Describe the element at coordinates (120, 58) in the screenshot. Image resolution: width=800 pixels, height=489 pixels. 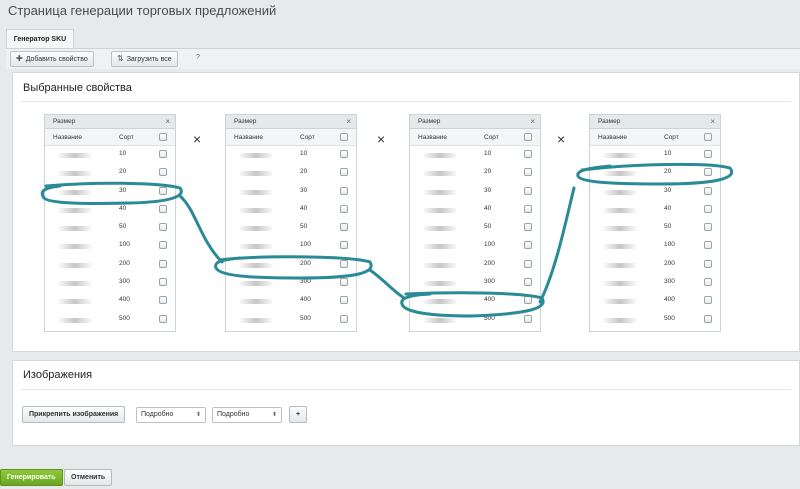
I see `sync-icon: ⇅` at that location.